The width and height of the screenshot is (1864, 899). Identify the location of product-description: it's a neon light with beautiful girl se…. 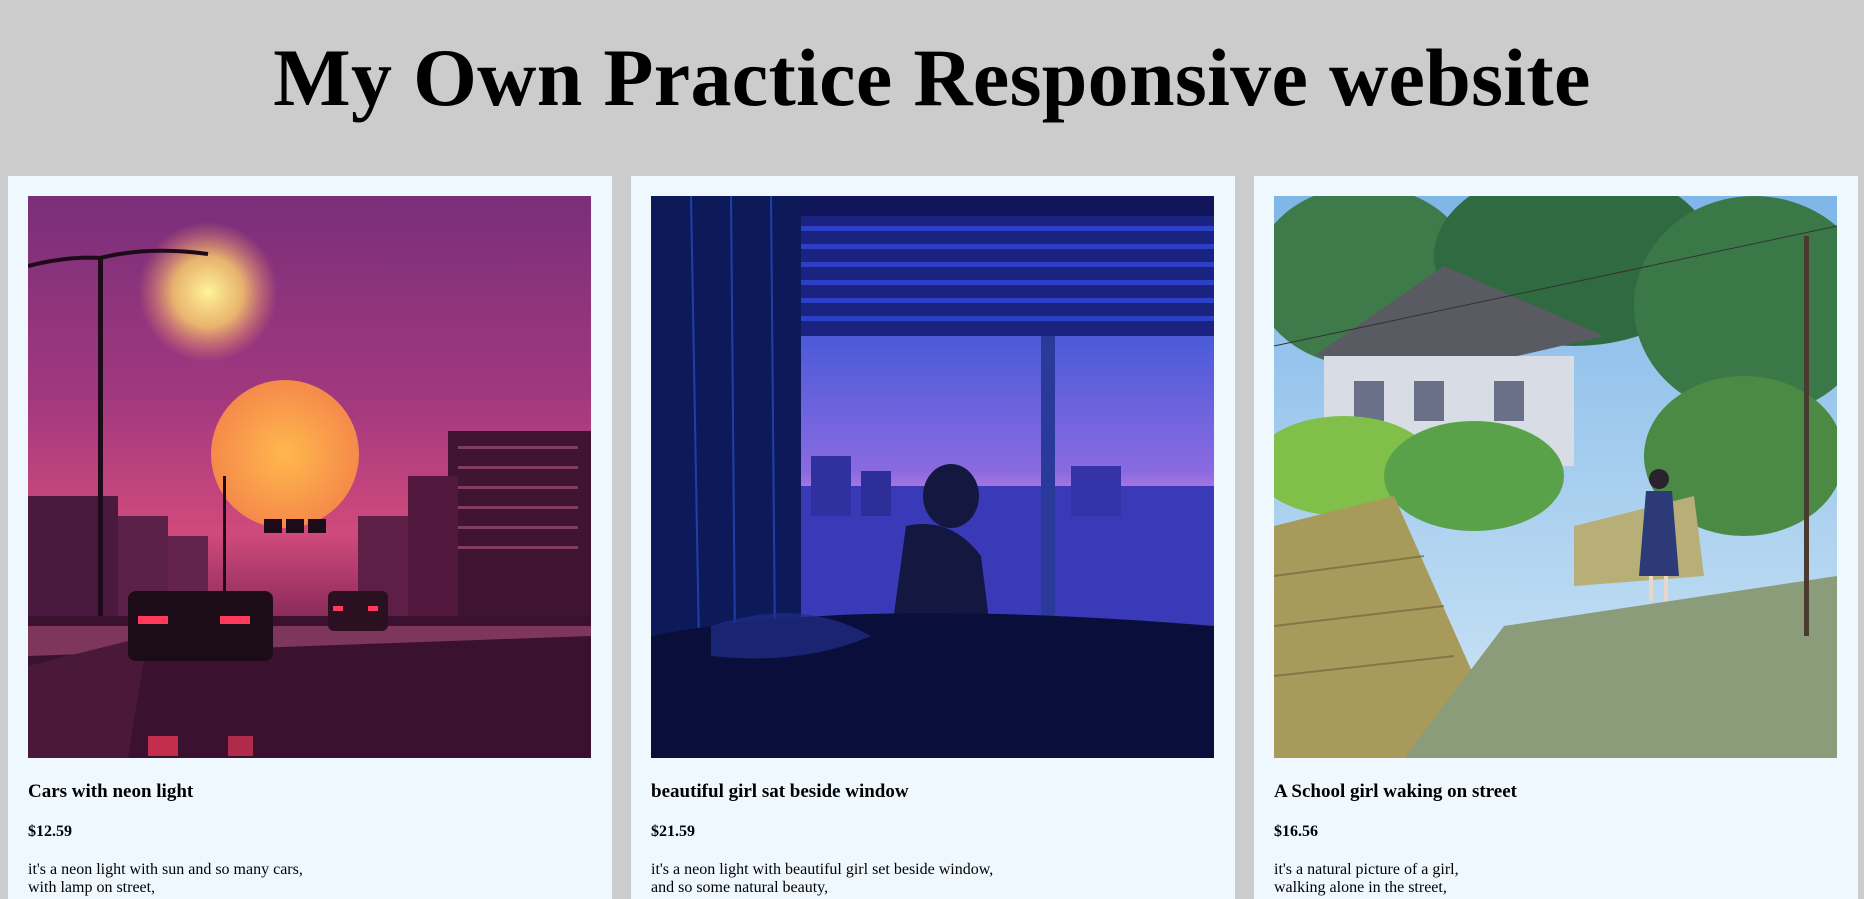
(933, 879).